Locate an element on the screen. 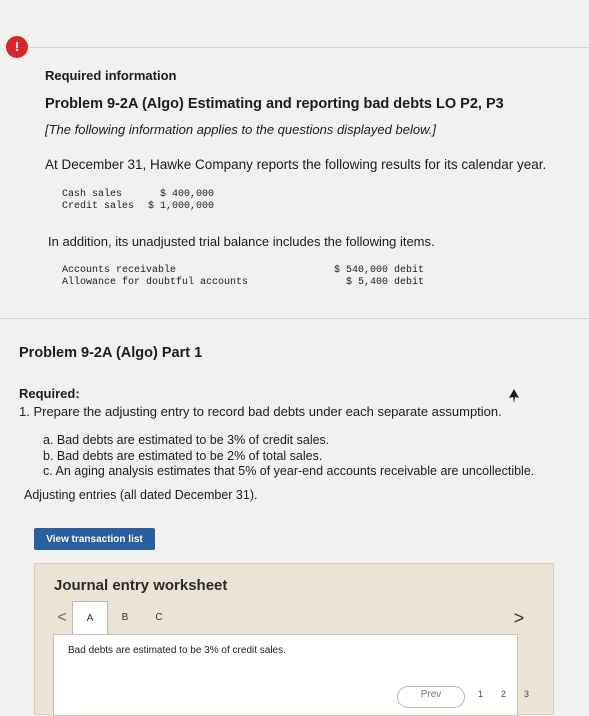 This screenshot has width=589, height=716. part-title: Problem 9-2A (Algo) Part 1 is located at coordinates (111, 353).